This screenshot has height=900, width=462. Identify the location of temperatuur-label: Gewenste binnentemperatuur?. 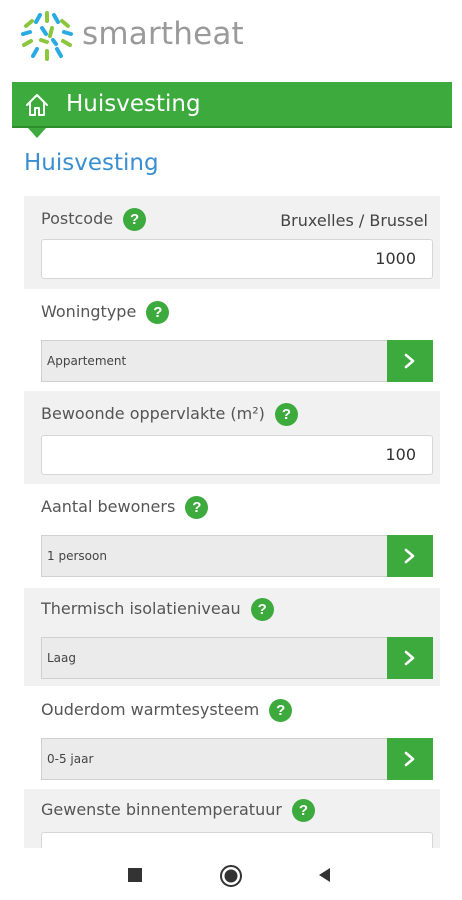
(178, 810).